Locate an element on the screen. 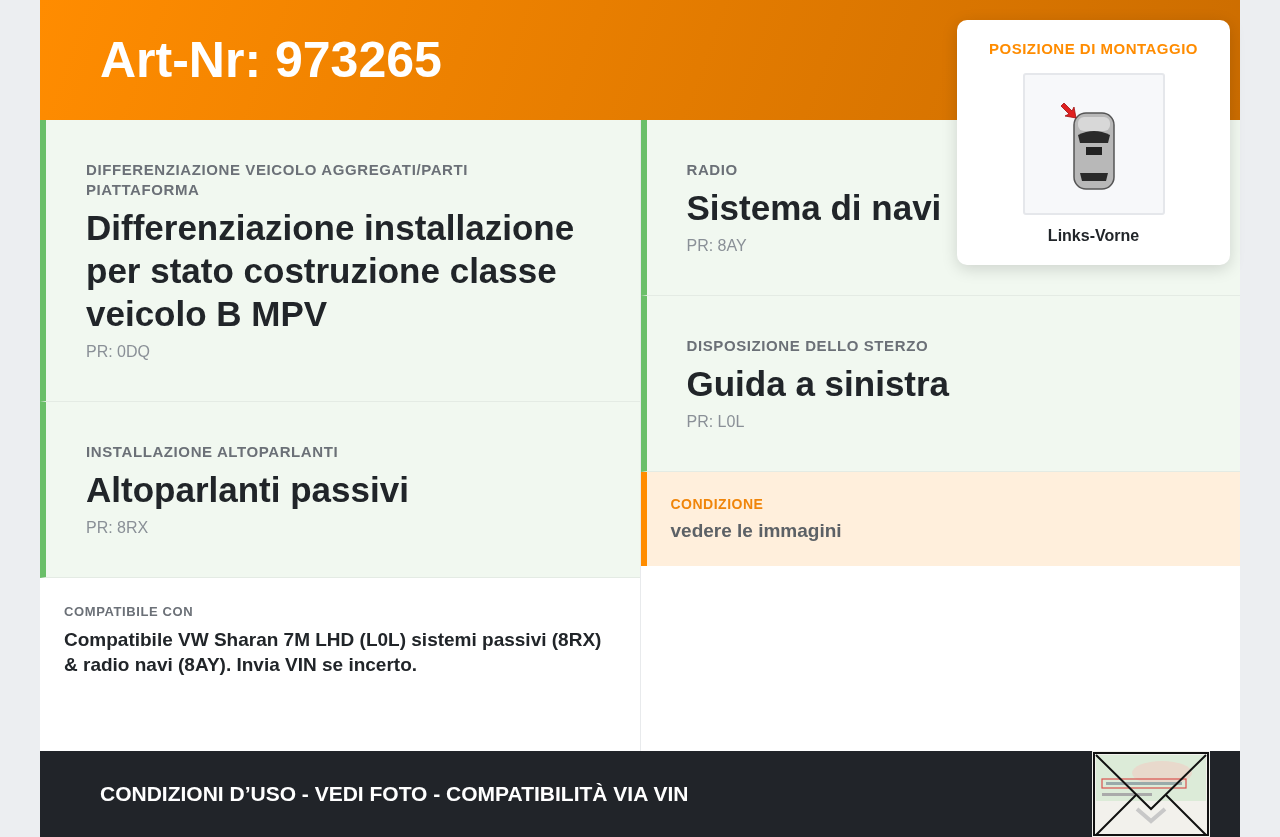 The height and width of the screenshot is (837, 1280). spec-value: Sistema di navi is located at coordinates (814, 208).